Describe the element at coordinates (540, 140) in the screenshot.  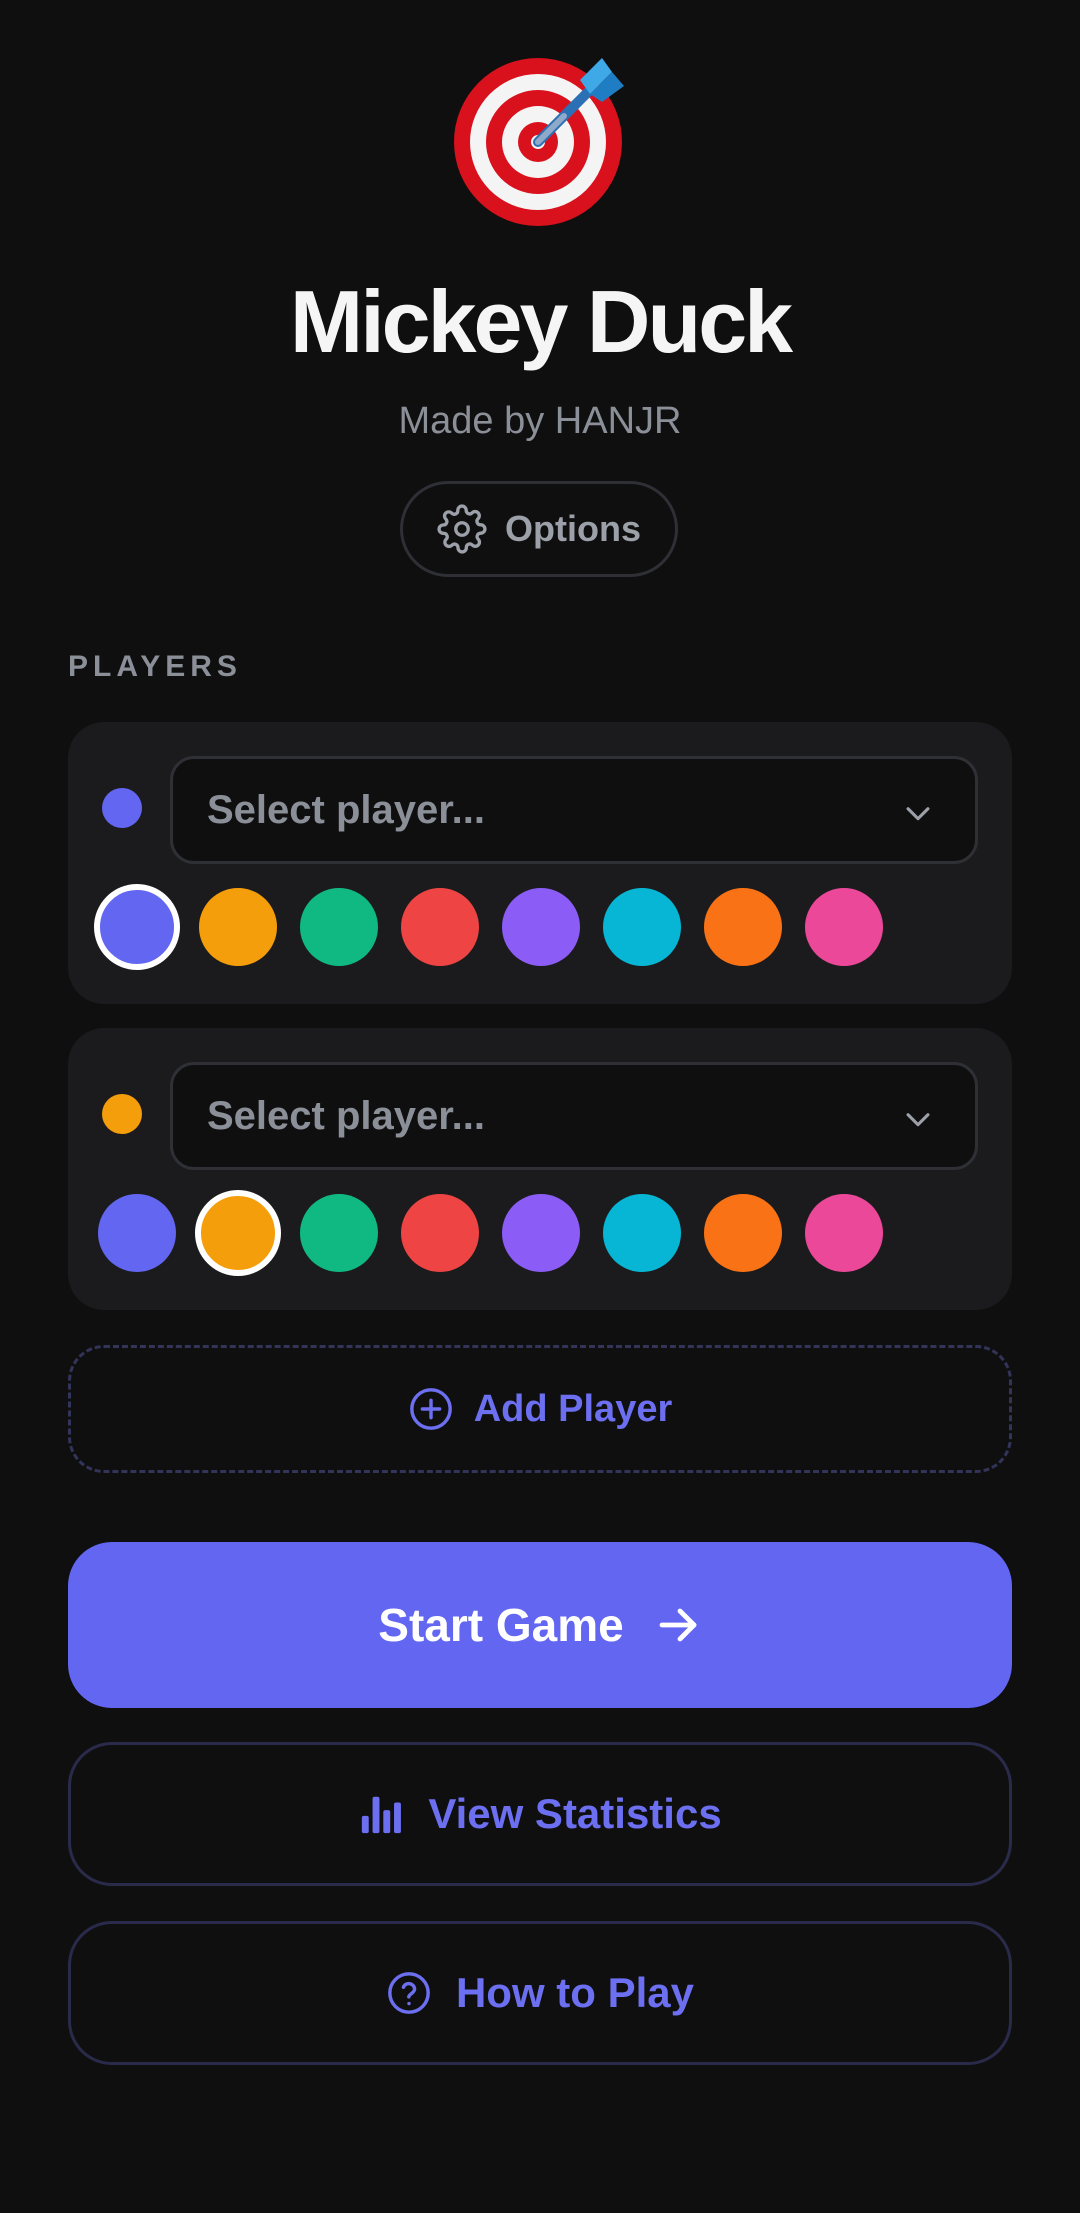
I see `dartboard-icon` at that location.